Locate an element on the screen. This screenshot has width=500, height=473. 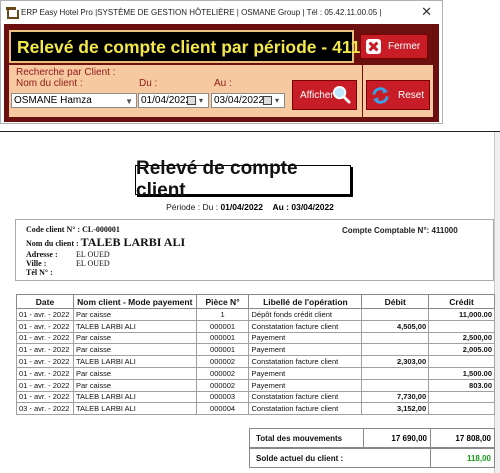
fermer-label: Fermer is located at coordinates (404, 46).